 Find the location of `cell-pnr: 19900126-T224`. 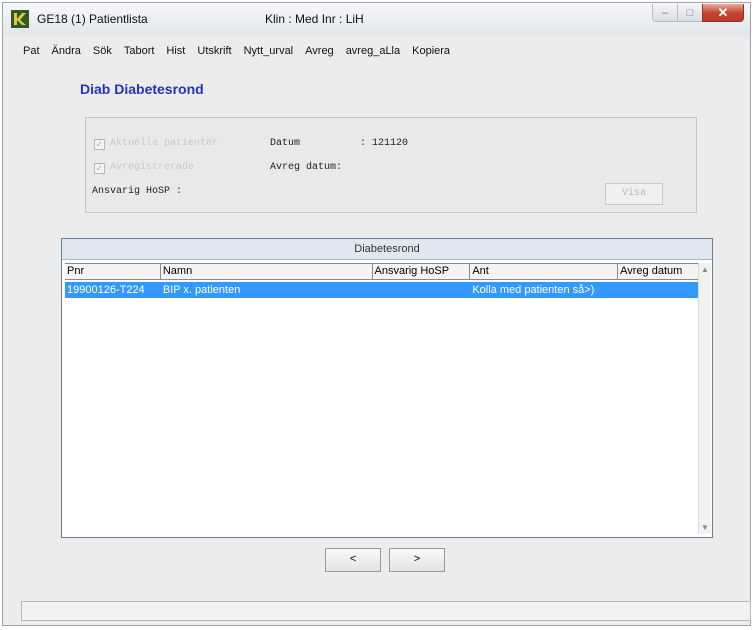

cell-pnr: 19900126-T224 is located at coordinates (106, 290).